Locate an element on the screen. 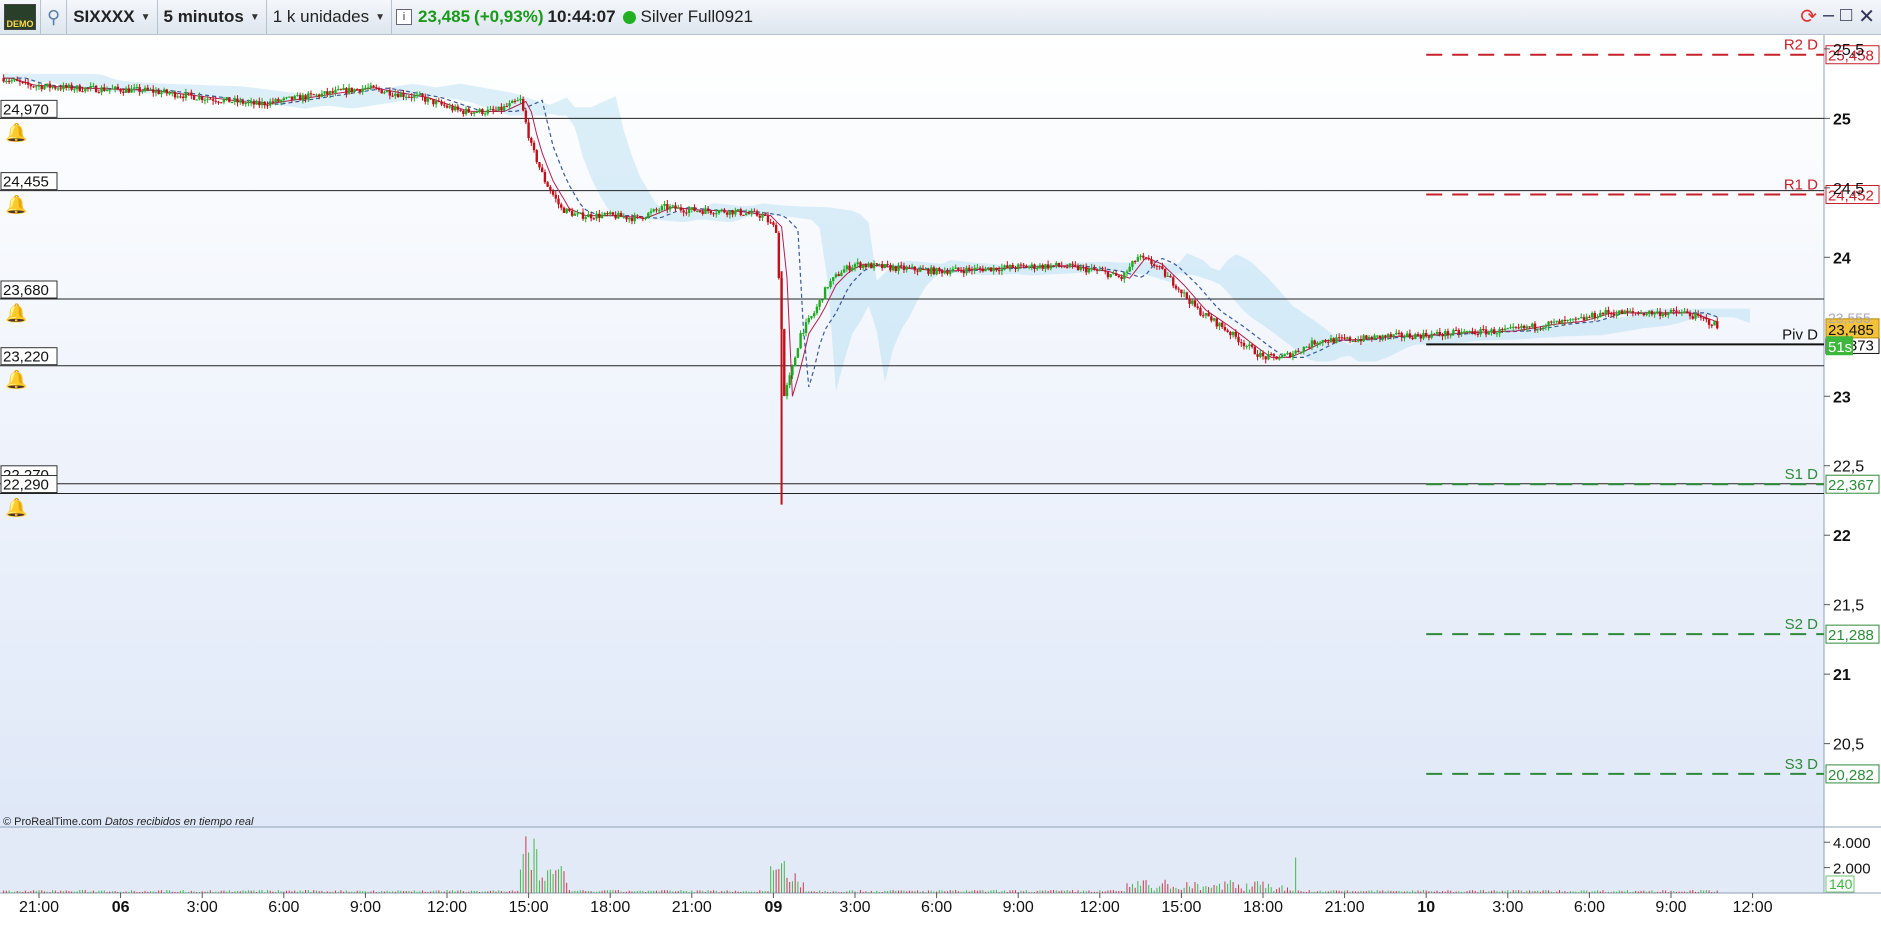  maximize-icon: □ is located at coordinates (1846, 16).